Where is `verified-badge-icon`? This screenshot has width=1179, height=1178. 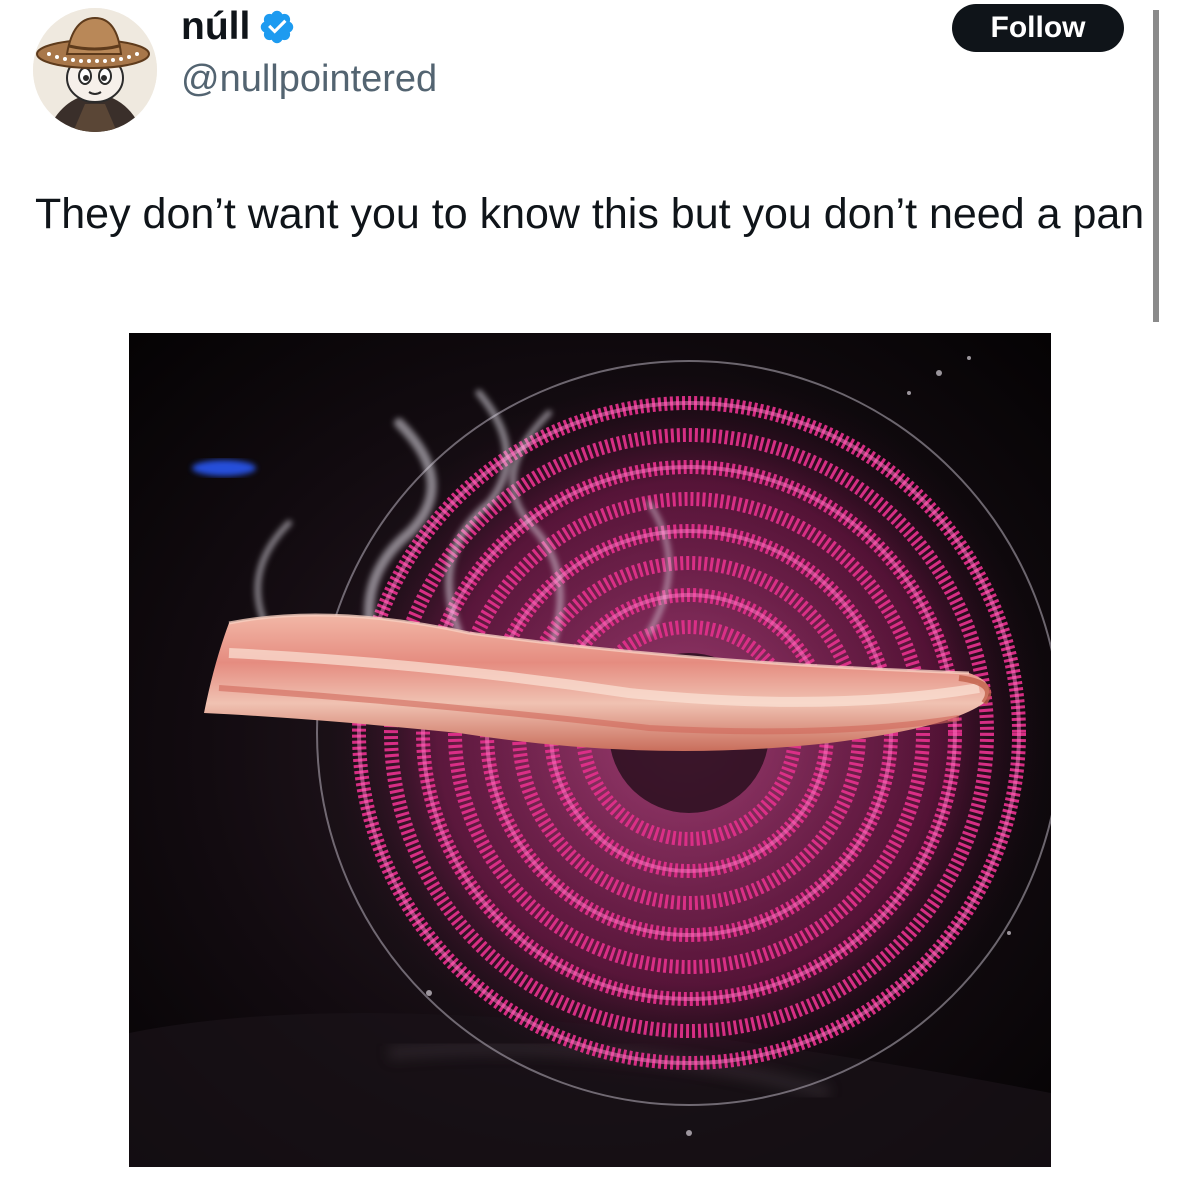 verified-badge-icon is located at coordinates (277, 27).